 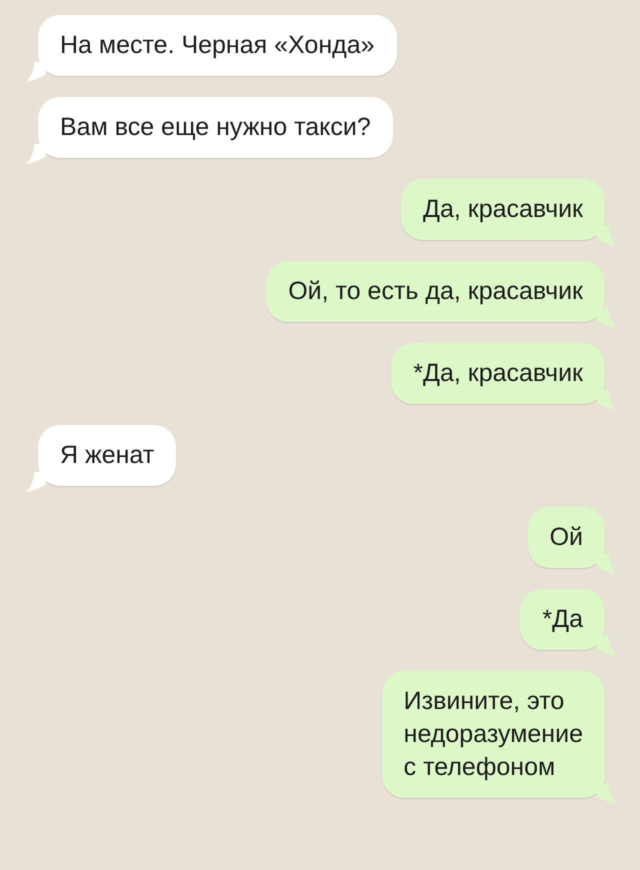 I want to click on message-bubble: Да, красавчик, so click(x=503, y=209).